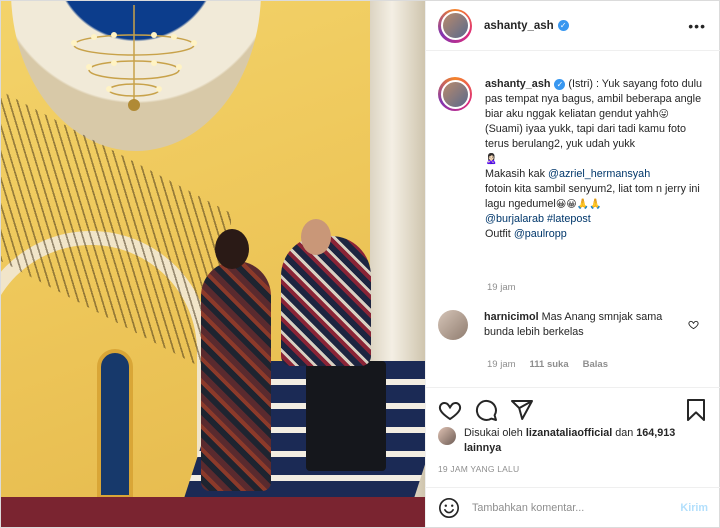  Describe the element at coordinates (576, 507) in the screenshot. I see `comment-input` at that location.